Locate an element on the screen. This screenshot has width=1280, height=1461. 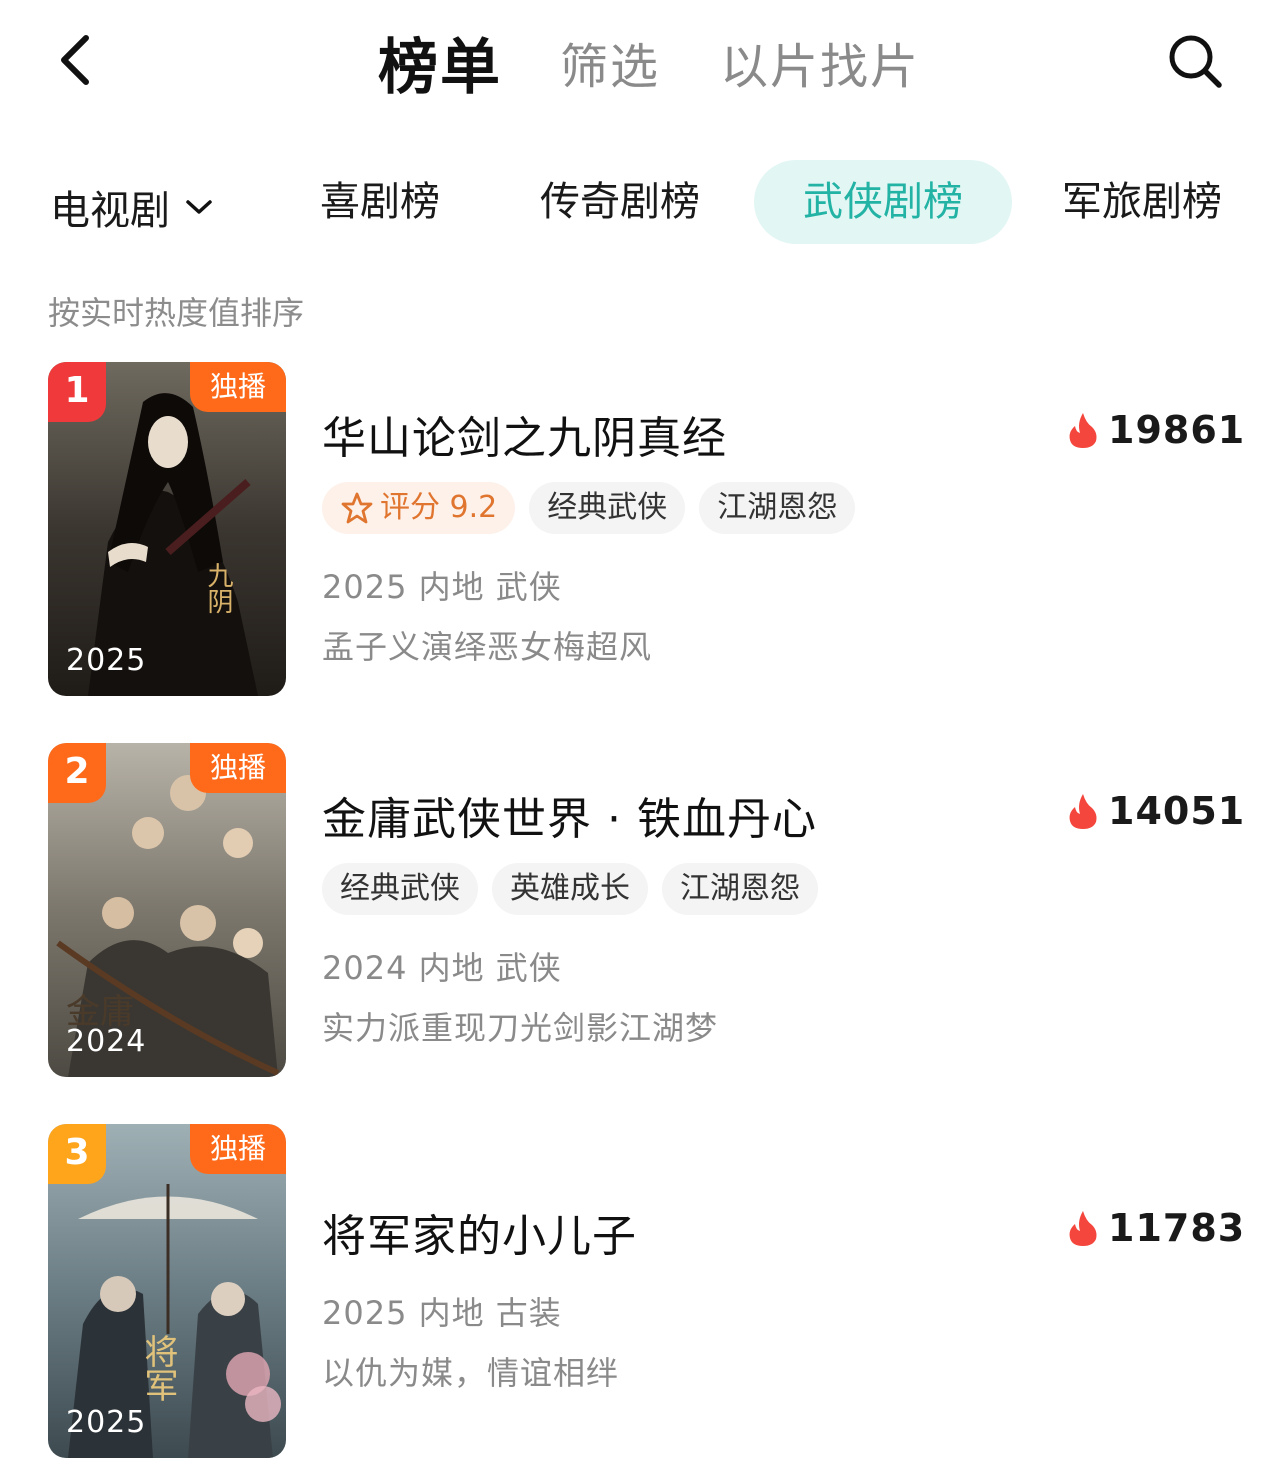
show-meta: 2025 内地 古装 is located at coordinates (442, 1313).